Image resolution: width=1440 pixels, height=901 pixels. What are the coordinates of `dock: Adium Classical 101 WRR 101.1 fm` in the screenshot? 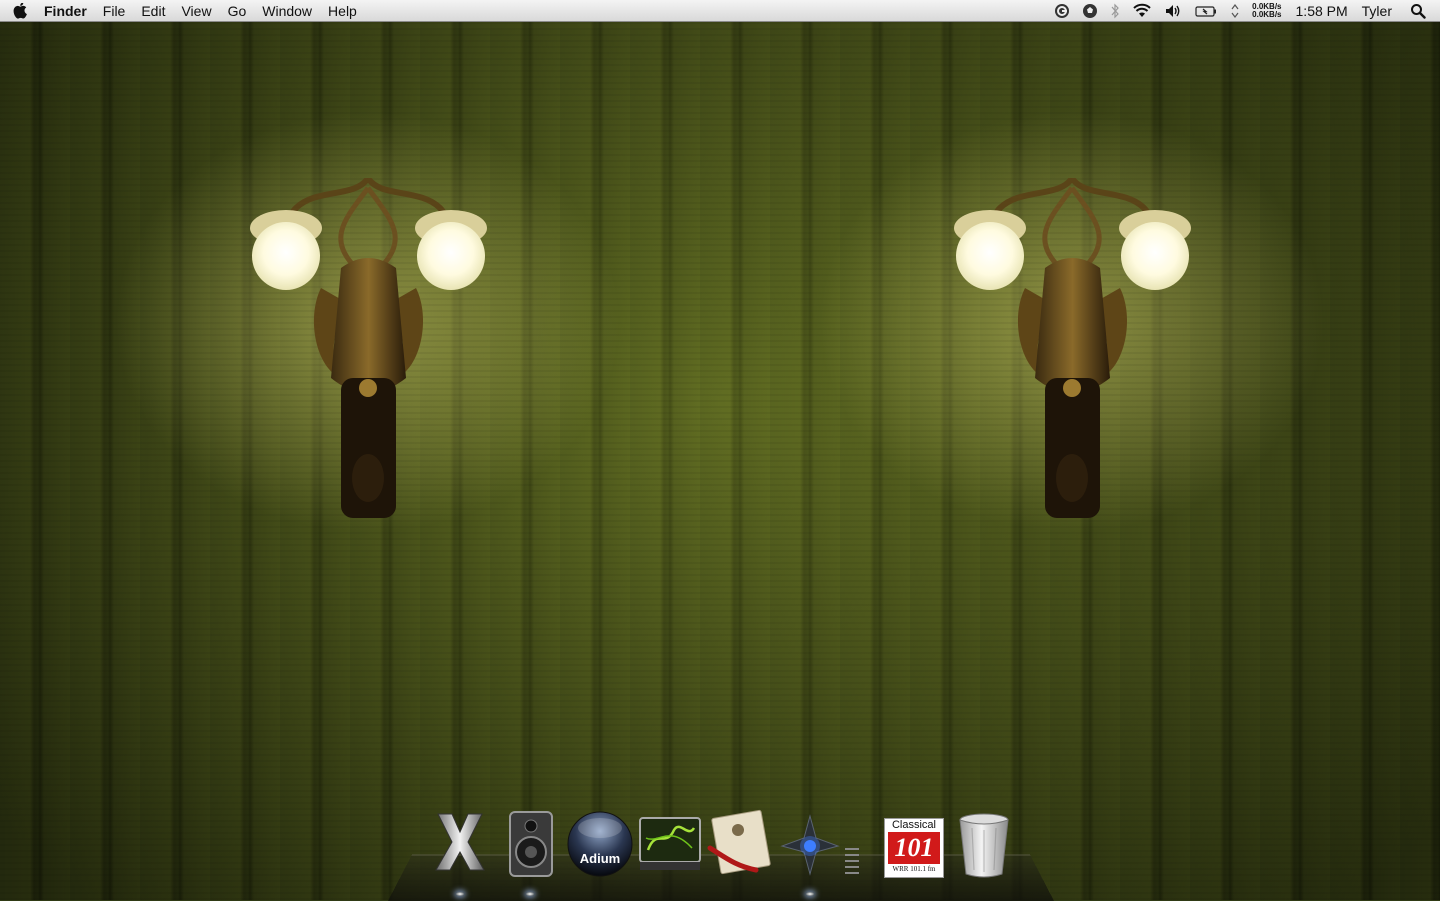 It's located at (728, 854).